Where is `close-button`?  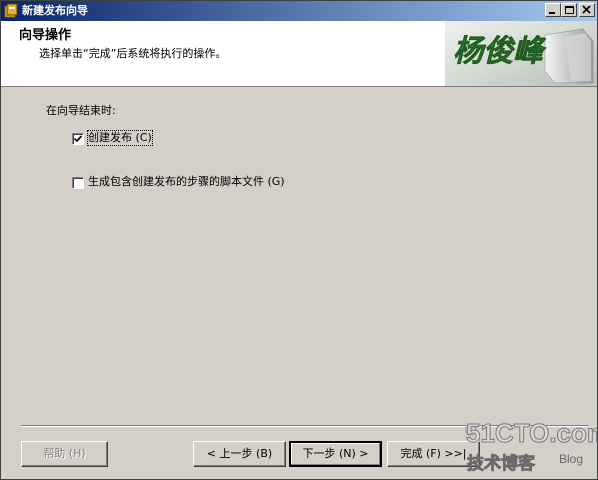
close-button is located at coordinates (587, 10).